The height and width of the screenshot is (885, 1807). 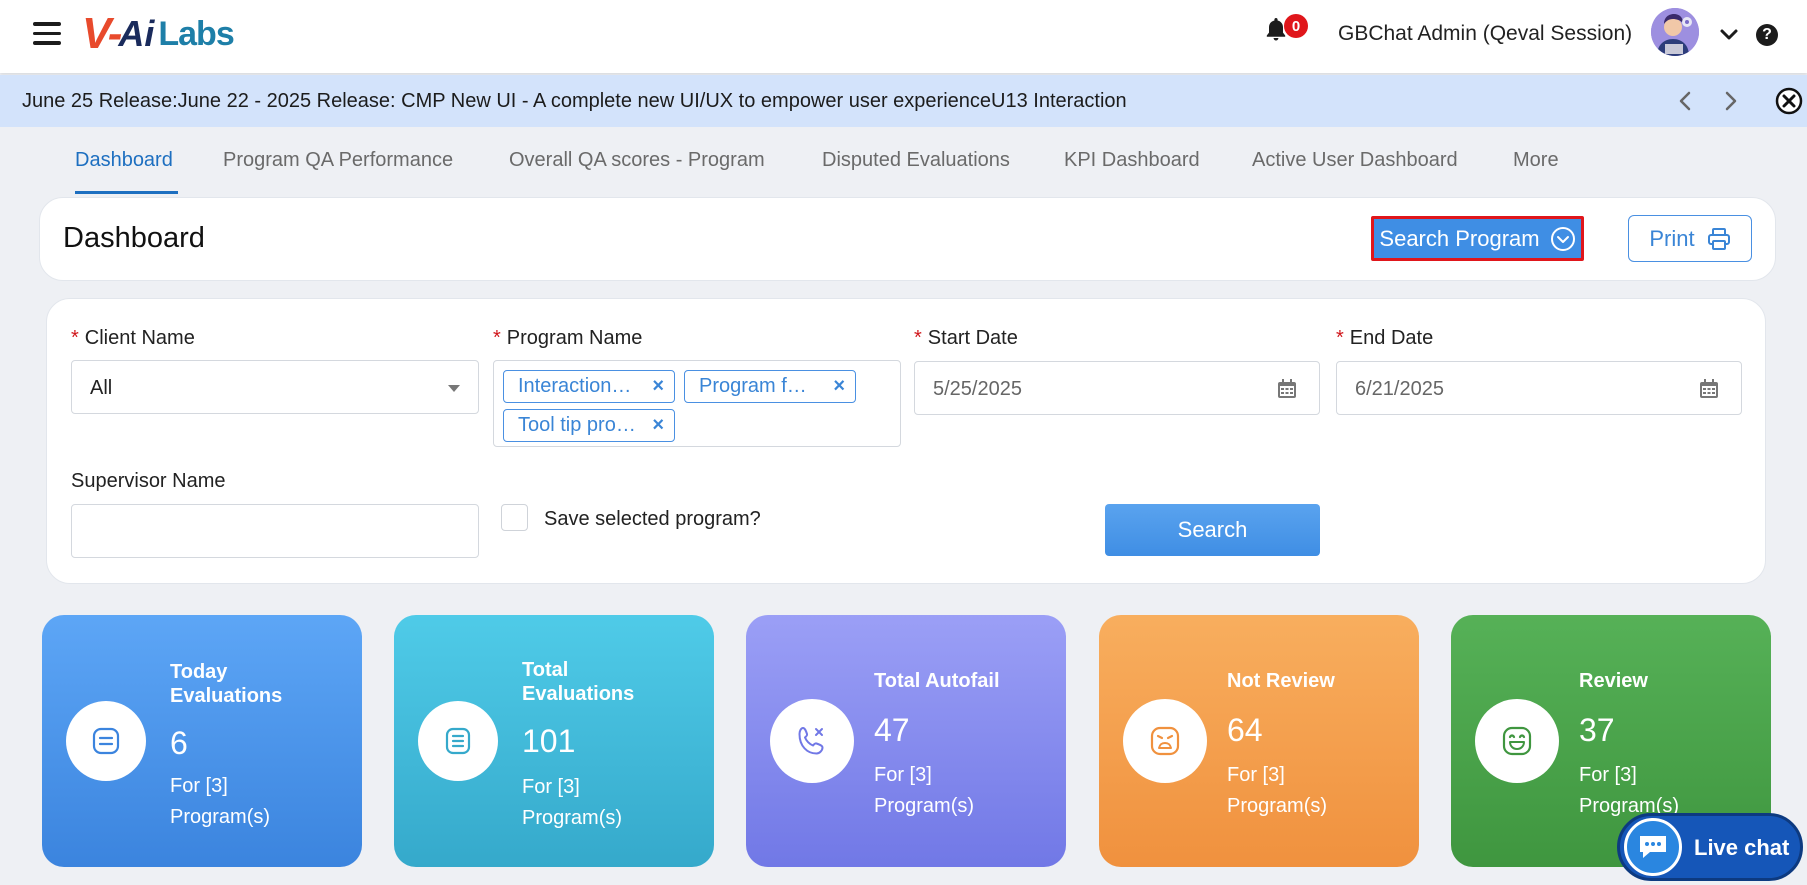 I want to click on chevron-down-circle-icon, so click(x=1562, y=238).